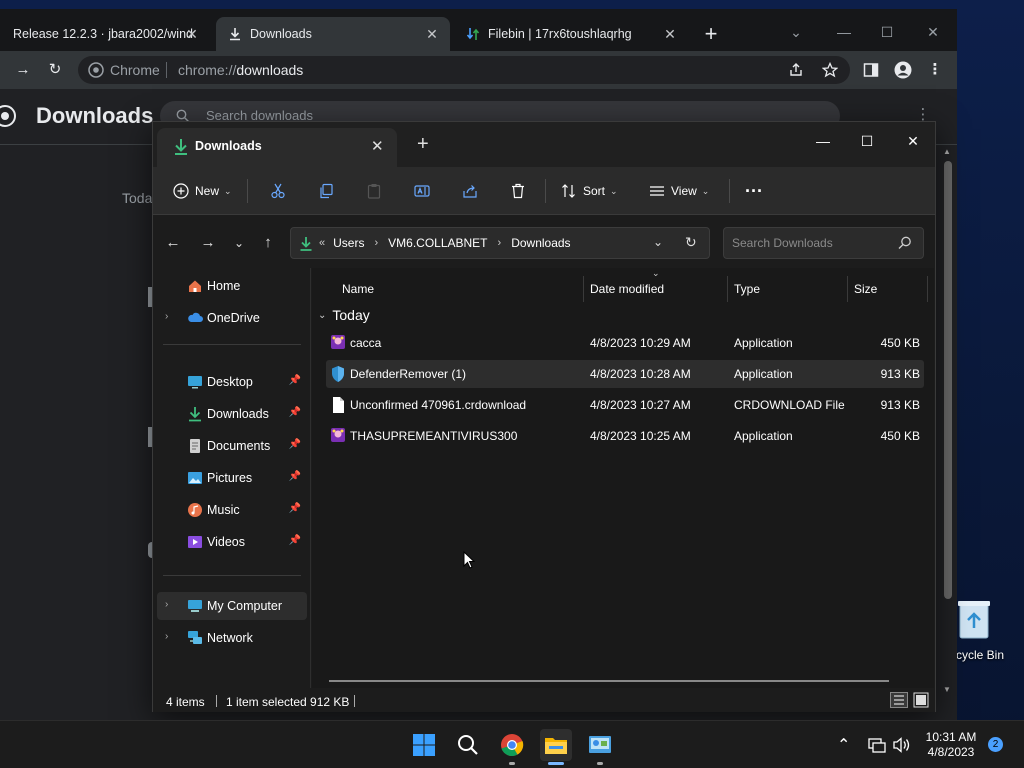 The image size is (1024, 768). What do you see at coordinates (948, 380) in the screenshot?
I see `scrollbar-thumb` at bounding box center [948, 380].